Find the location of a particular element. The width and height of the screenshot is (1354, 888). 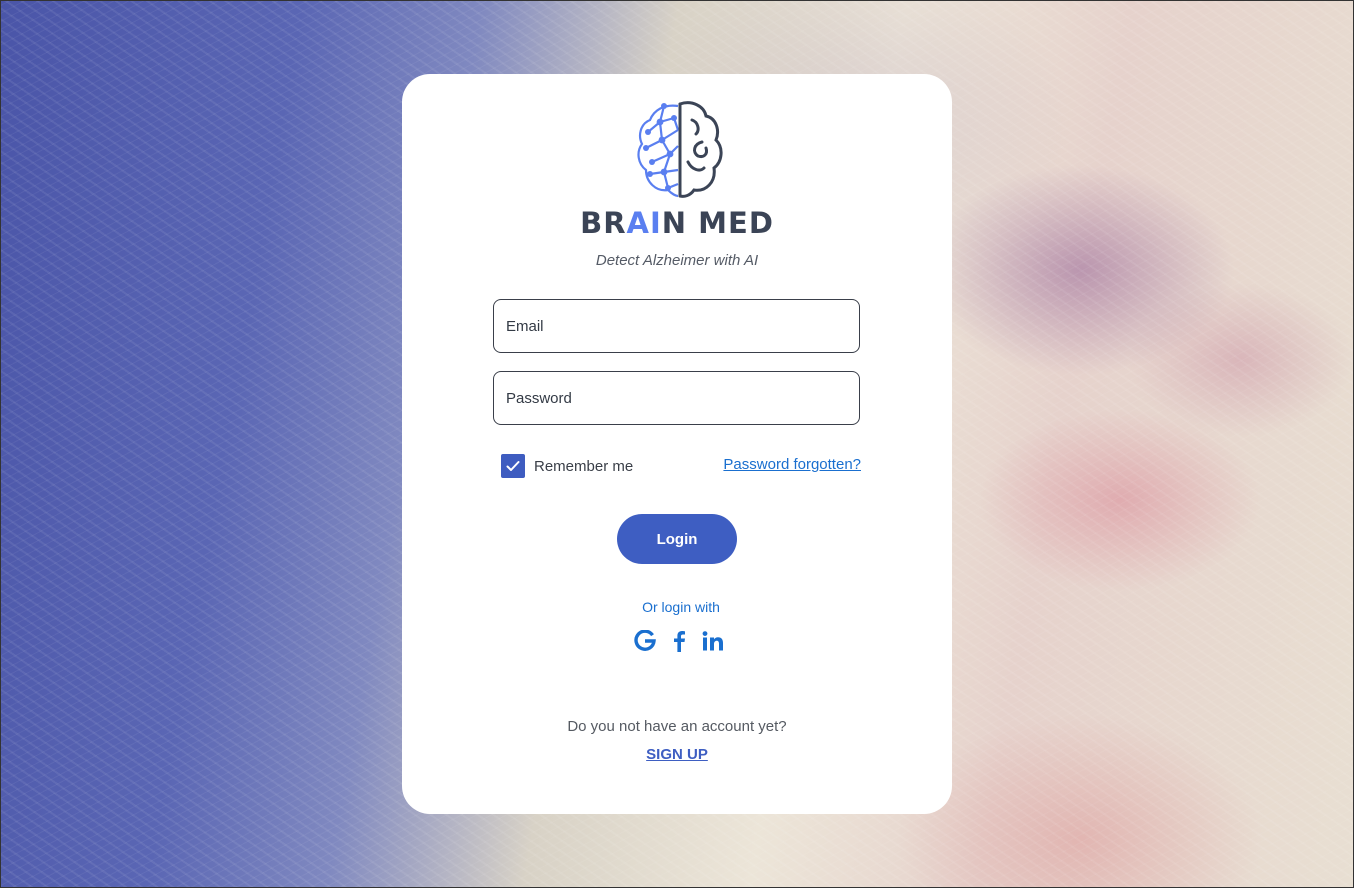

google-icon is located at coordinates (645, 640).